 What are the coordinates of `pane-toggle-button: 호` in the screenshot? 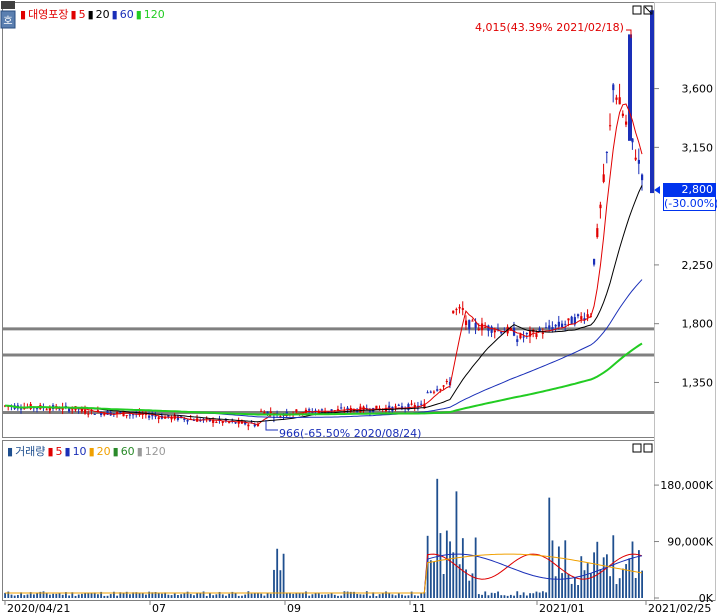 It's located at (8, 15).